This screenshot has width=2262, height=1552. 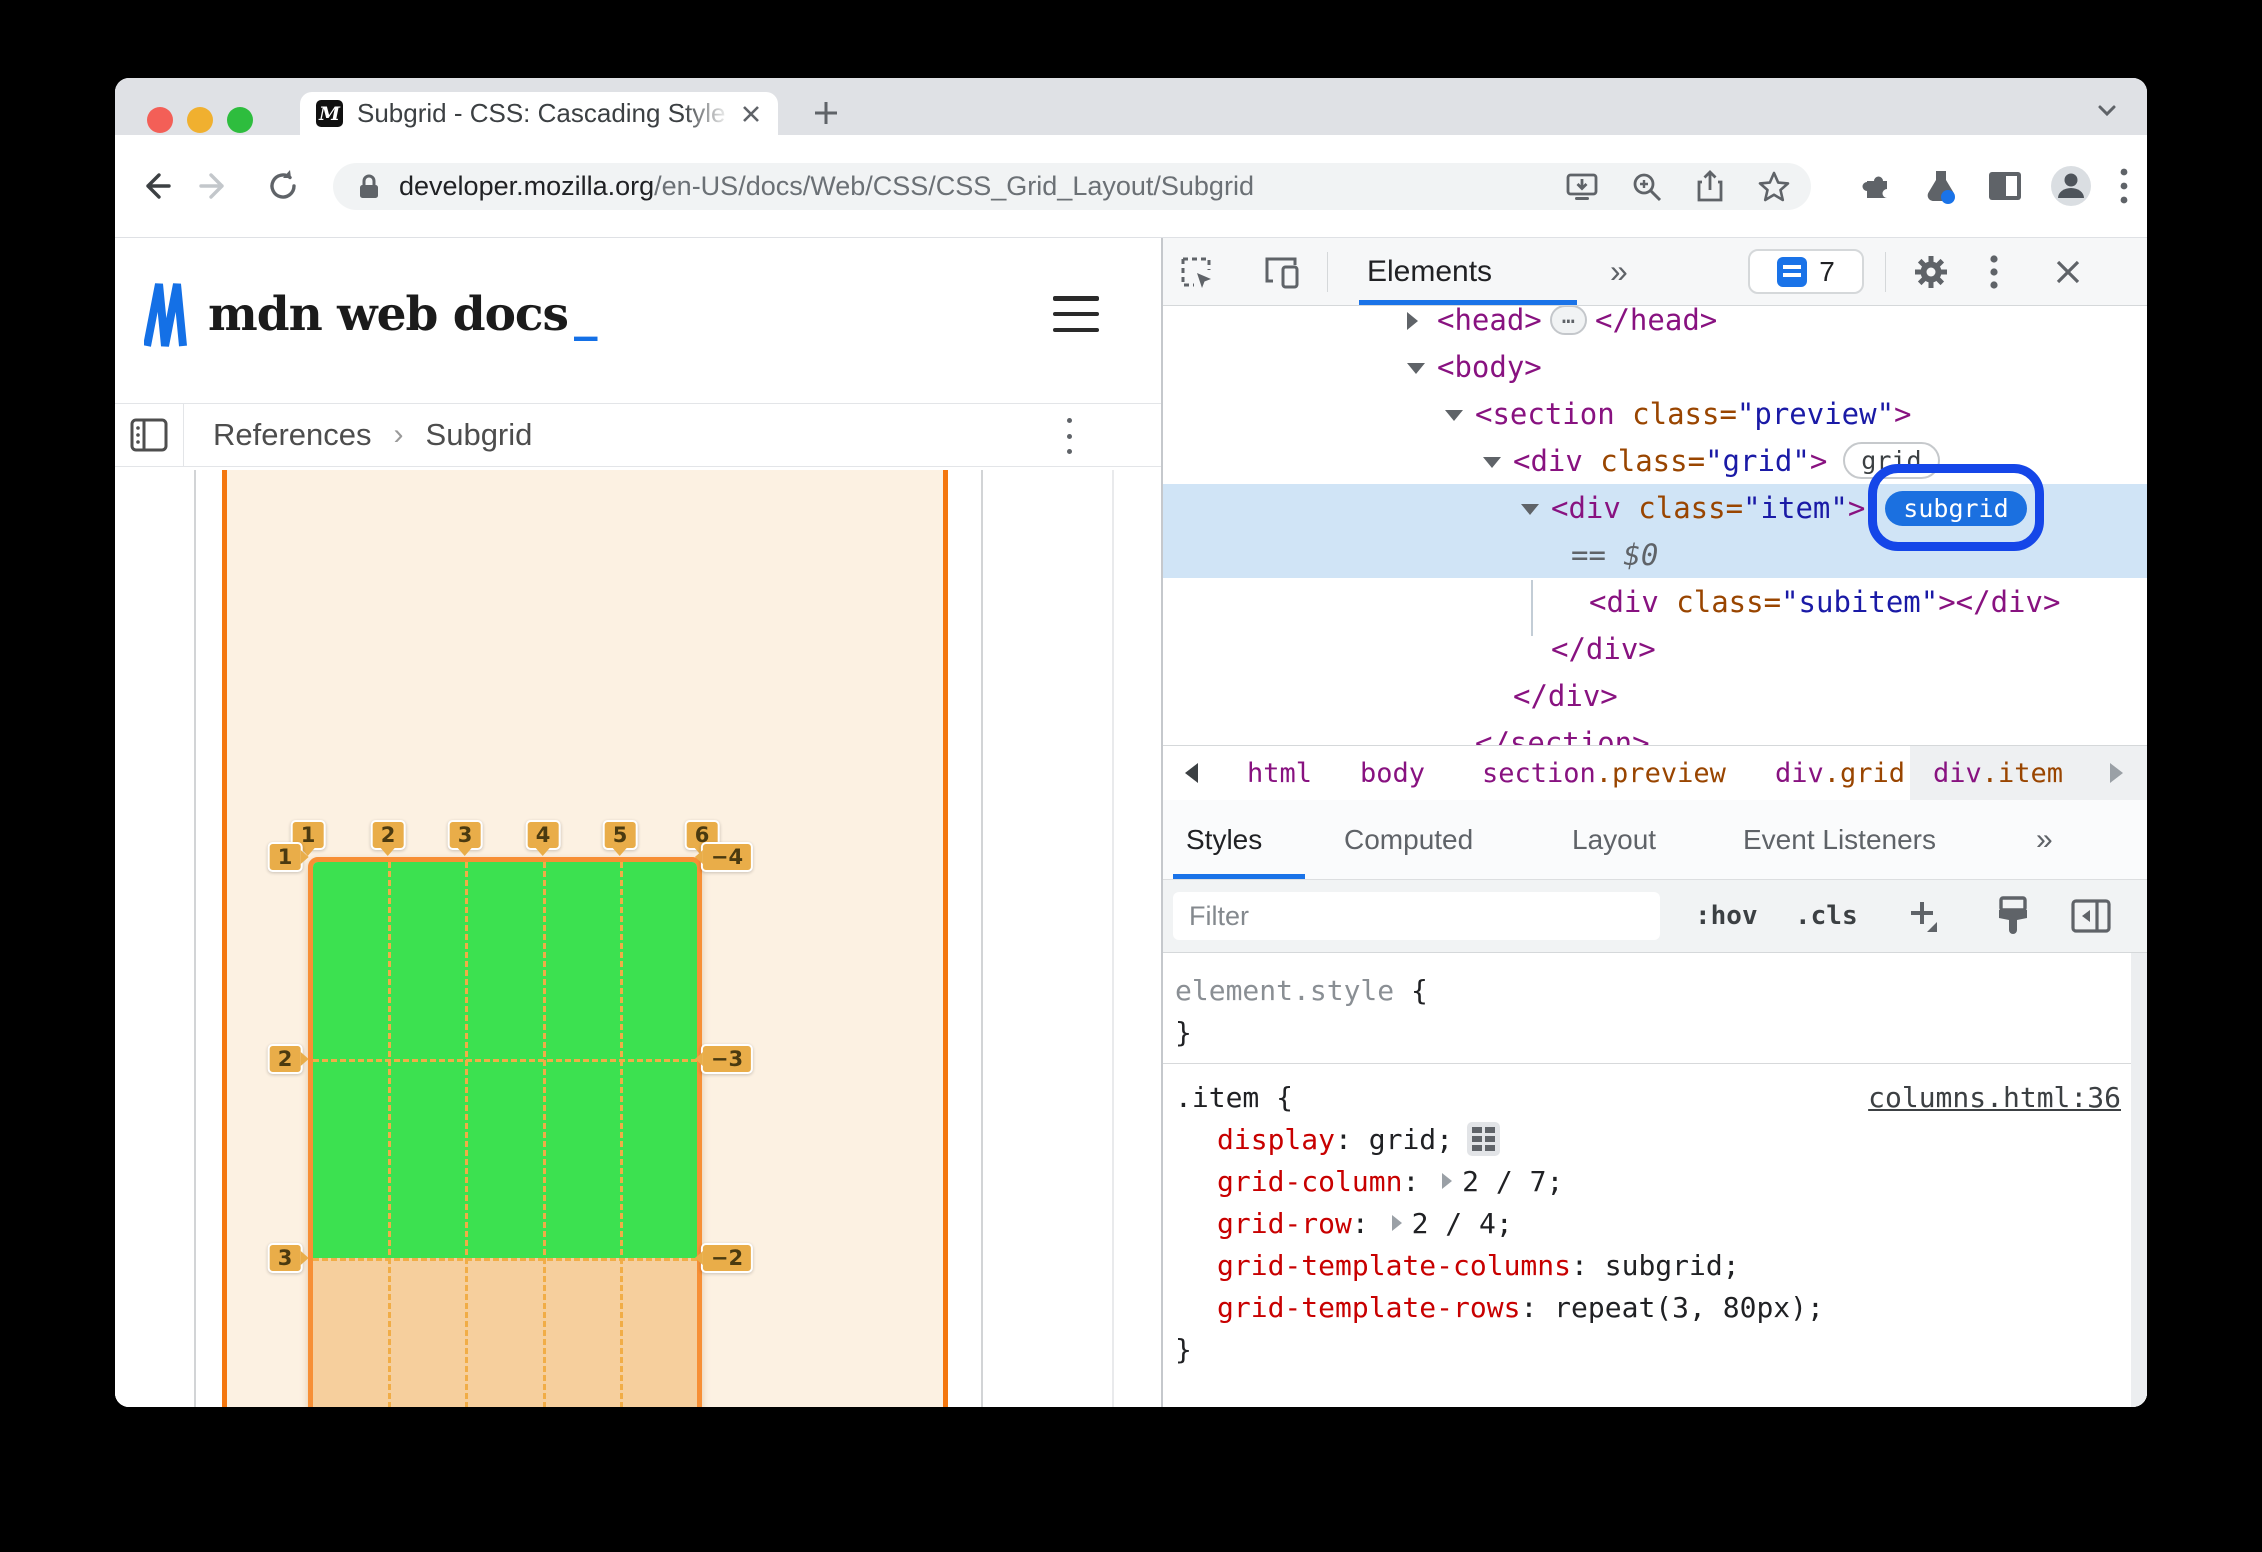 I want to click on rule-selector-line: element.style {, so click(x=1655, y=990).